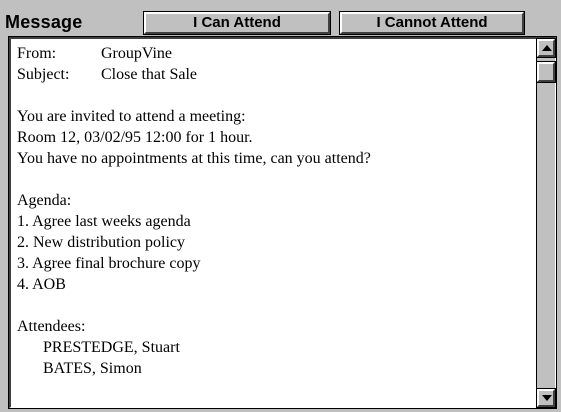  What do you see at coordinates (92, 368) in the screenshot?
I see `attendee-item: BATES, Simon` at bounding box center [92, 368].